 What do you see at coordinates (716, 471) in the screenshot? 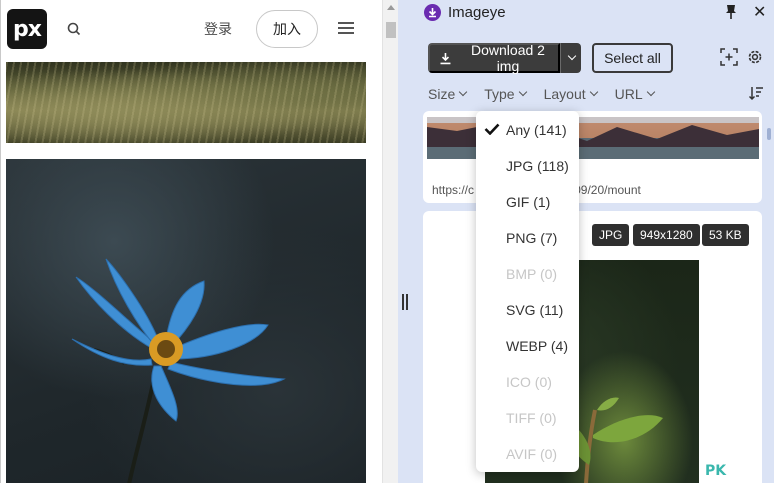
I see `watermark-logo: PK` at bounding box center [716, 471].